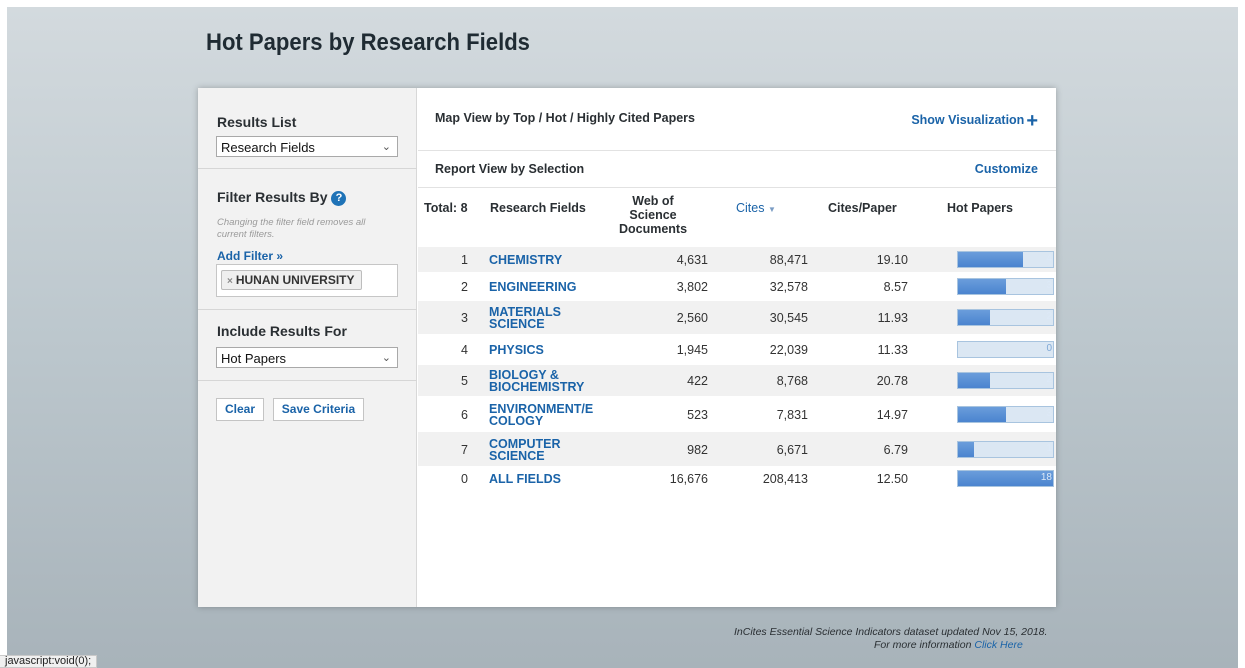 This screenshot has height=668, width=1245. I want to click on research-field-link: MATERIALS SCIENCE, so click(525, 318).